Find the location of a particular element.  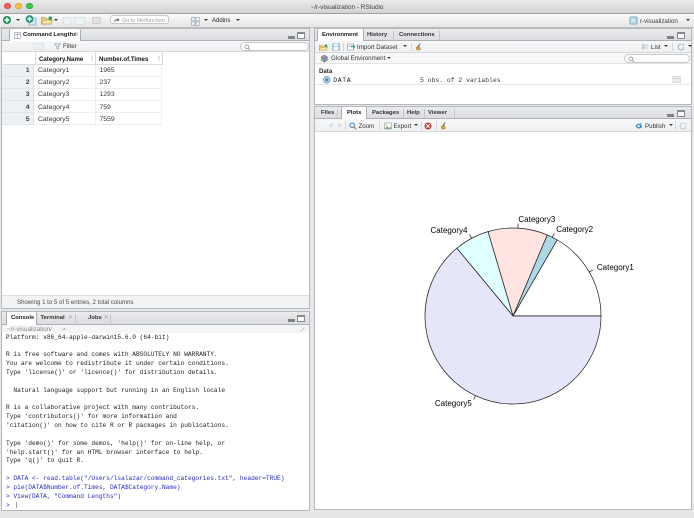

svg-text: Category2 is located at coordinates (574, 229).